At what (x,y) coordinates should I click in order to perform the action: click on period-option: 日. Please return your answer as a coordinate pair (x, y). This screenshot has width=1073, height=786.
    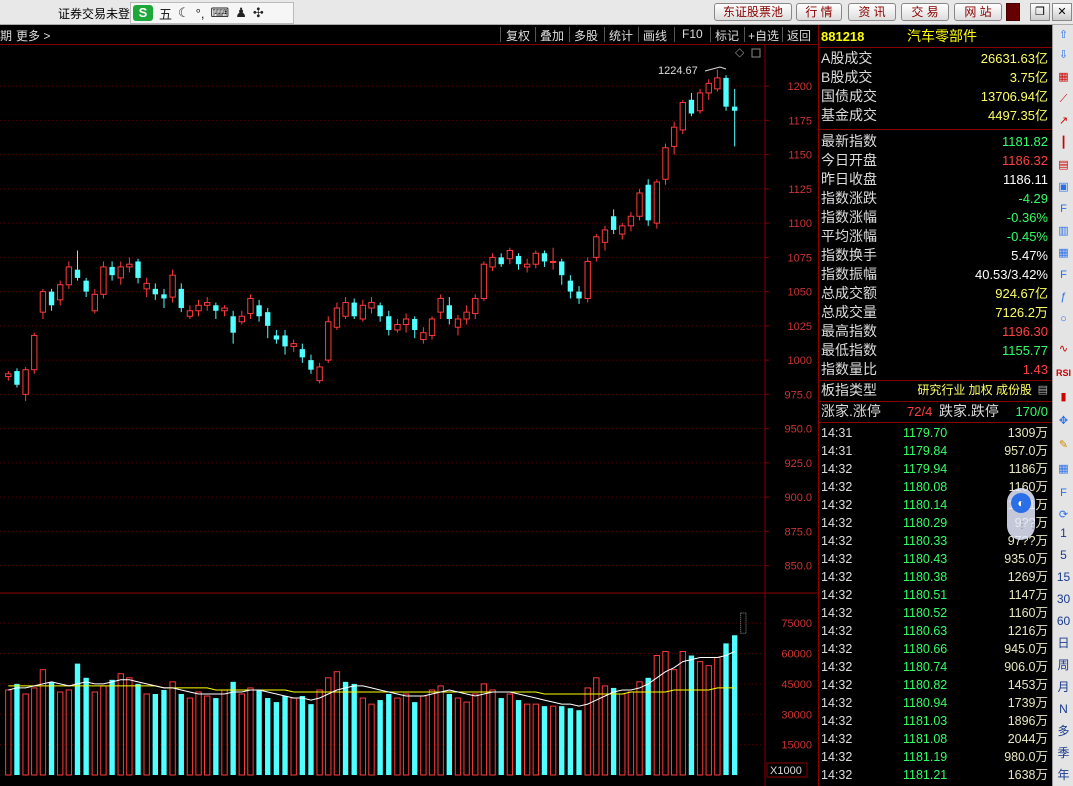
    Looking at the image, I should click on (1063, 643).